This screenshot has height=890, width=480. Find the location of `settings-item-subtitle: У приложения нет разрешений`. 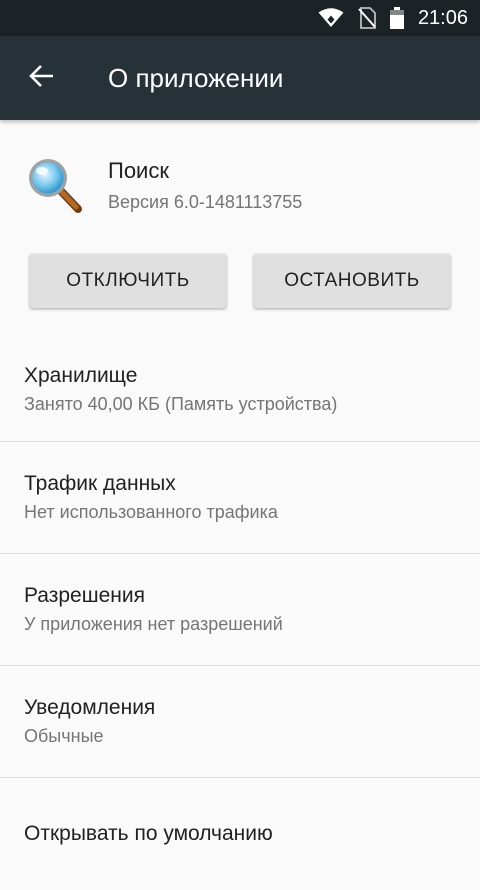

settings-item-subtitle: У приложения нет разрешений is located at coordinates (153, 624).